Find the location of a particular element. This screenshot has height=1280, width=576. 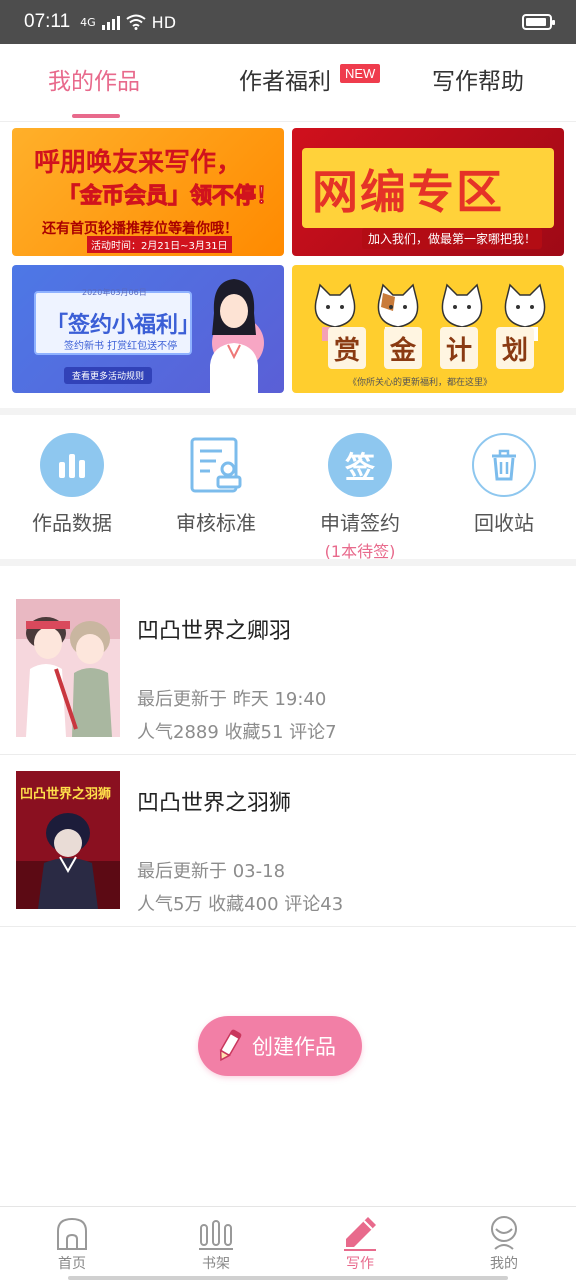

nav-bookshelf: 书架 is located at coordinates (216, 1243).